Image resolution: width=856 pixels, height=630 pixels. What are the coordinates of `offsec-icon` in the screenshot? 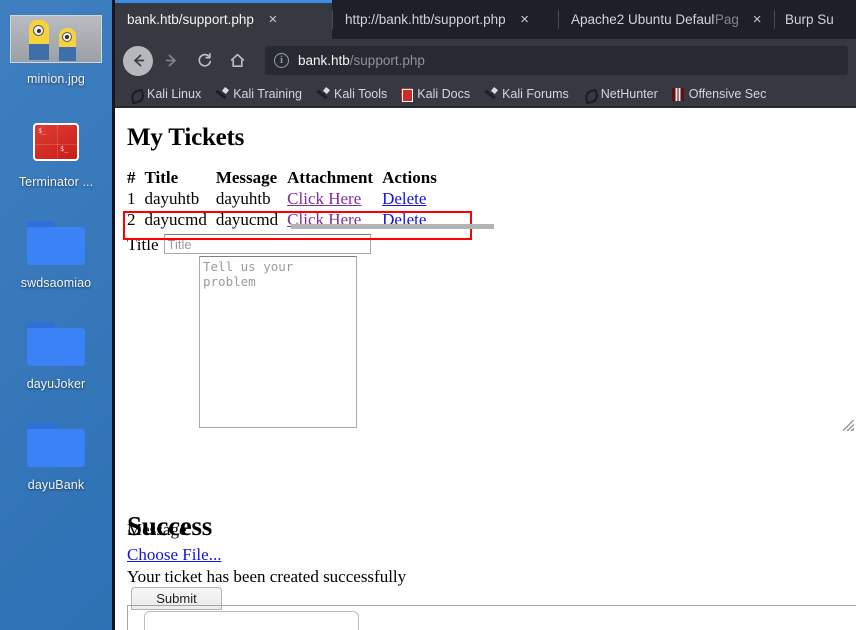 It's located at (677, 94).